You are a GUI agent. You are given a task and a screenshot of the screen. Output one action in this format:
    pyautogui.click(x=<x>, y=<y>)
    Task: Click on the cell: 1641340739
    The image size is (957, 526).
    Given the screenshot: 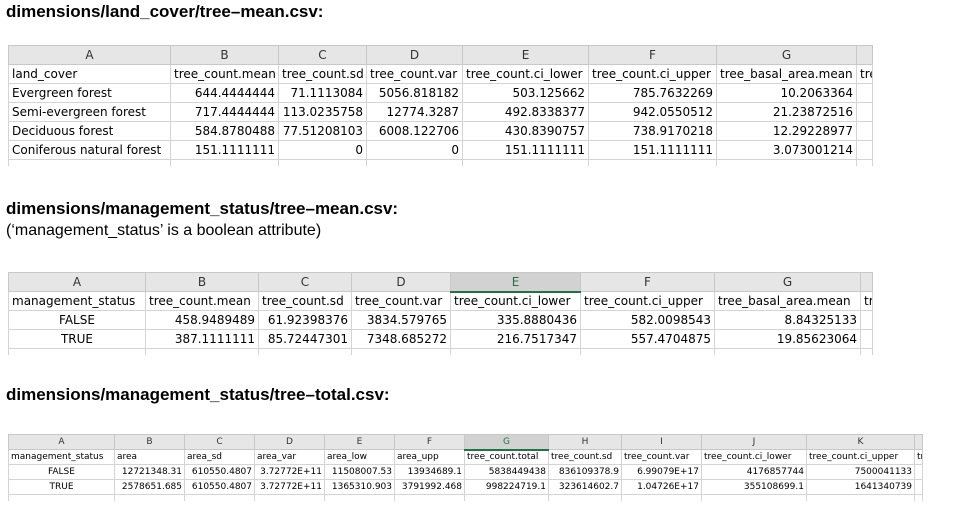 What is the action you would take?
    pyautogui.click(x=860, y=487)
    